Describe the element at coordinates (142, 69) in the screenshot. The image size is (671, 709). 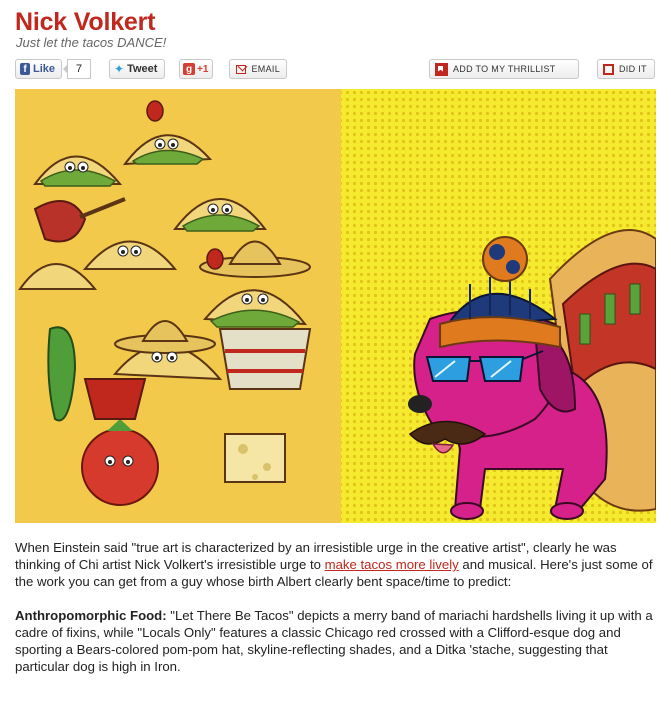
I see `tweet-label: Tweet` at that location.